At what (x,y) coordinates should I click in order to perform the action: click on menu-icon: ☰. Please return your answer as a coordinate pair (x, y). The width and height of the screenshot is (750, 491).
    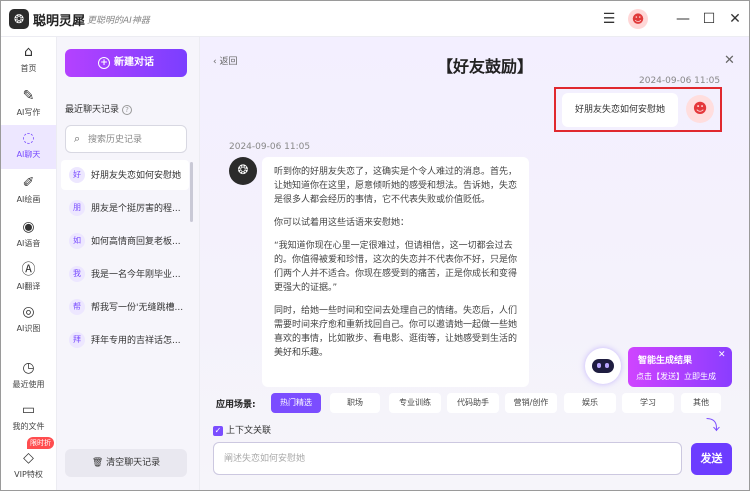
    Looking at the image, I should click on (609, 19).